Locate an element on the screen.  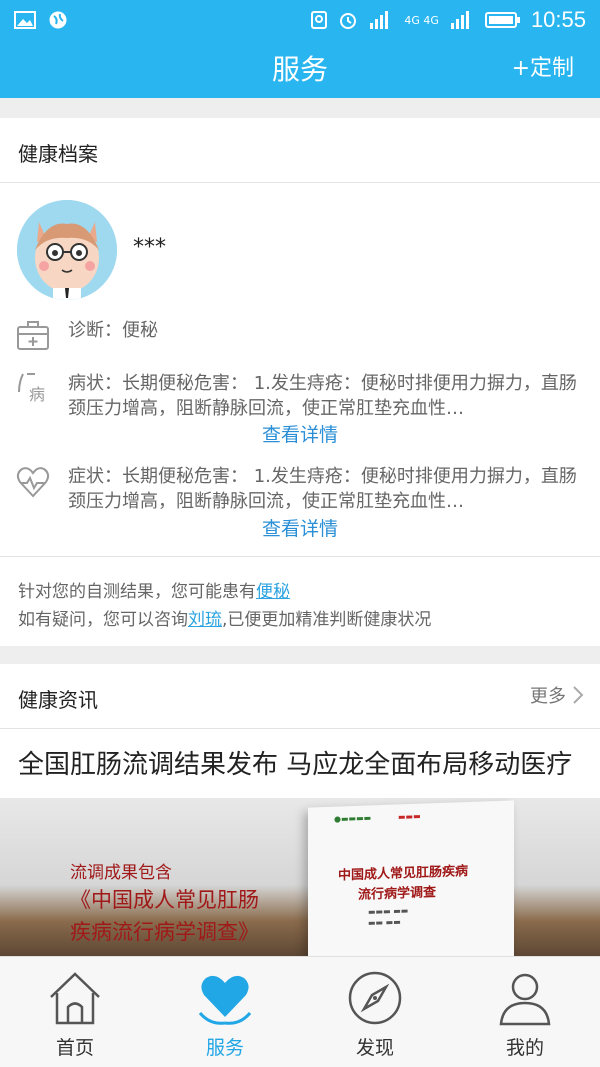
book-title-1: 中国成人常见肛肠疾病 is located at coordinates (403, 874).